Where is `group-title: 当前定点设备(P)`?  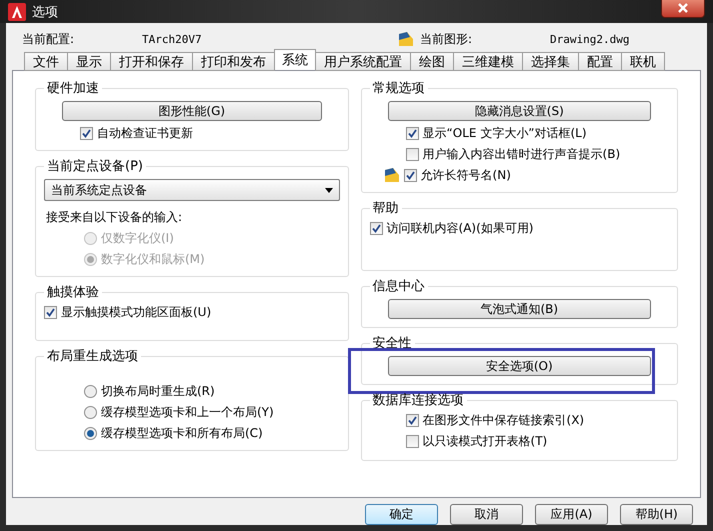 group-title: 当前定点设备(P) is located at coordinates (95, 166).